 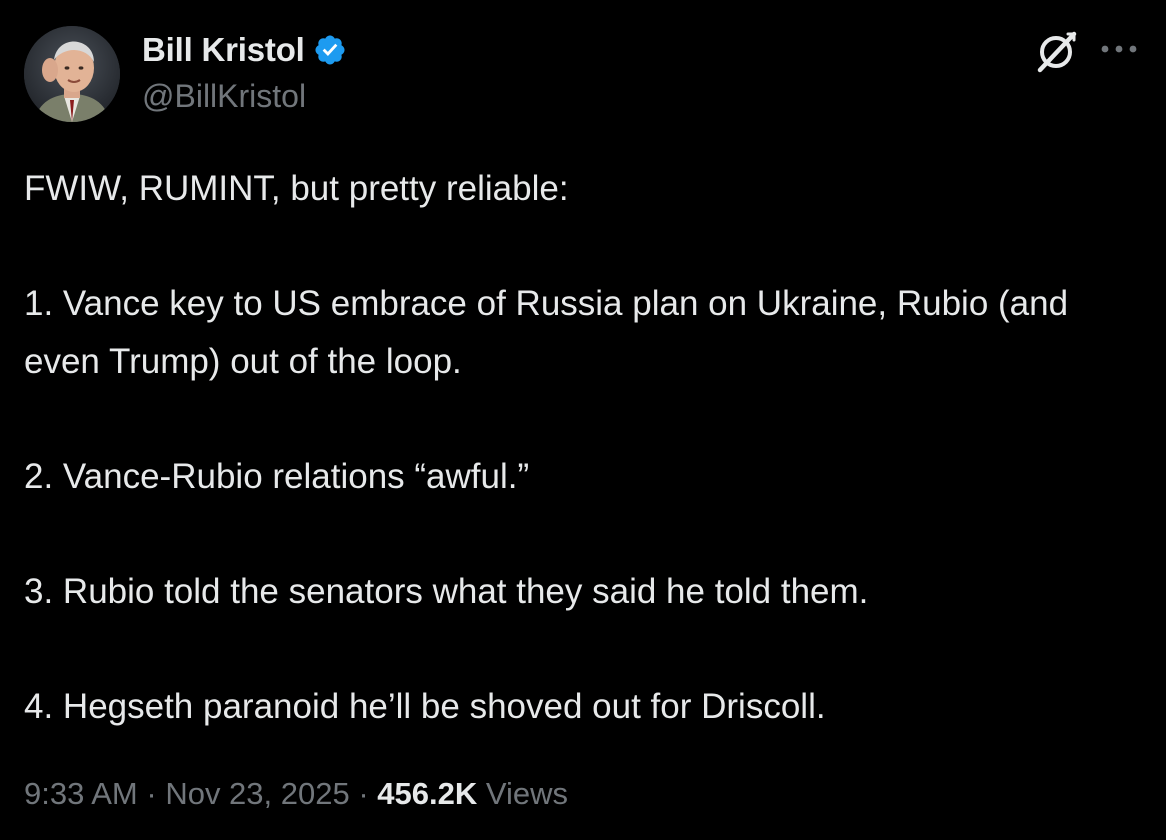 What do you see at coordinates (296, 188) in the screenshot?
I see `tweet-paragraph: FWIW, RUMINT, but pretty reliable:` at bounding box center [296, 188].